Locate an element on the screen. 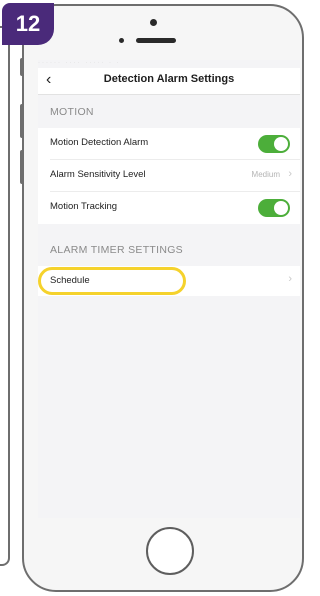 The width and height of the screenshot is (320, 596). motion-detection-alarm-toggle is located at coordinates (274, 144).